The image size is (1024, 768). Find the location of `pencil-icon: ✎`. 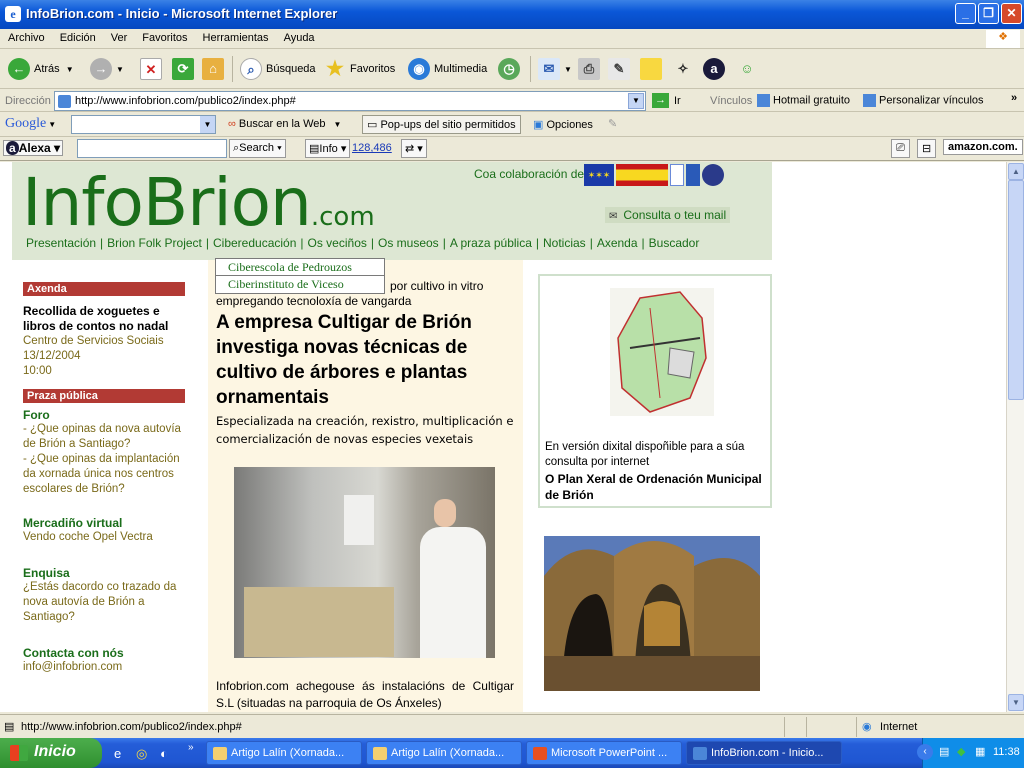

pencil-icon: ✎ is located at coordinates (612, 123).